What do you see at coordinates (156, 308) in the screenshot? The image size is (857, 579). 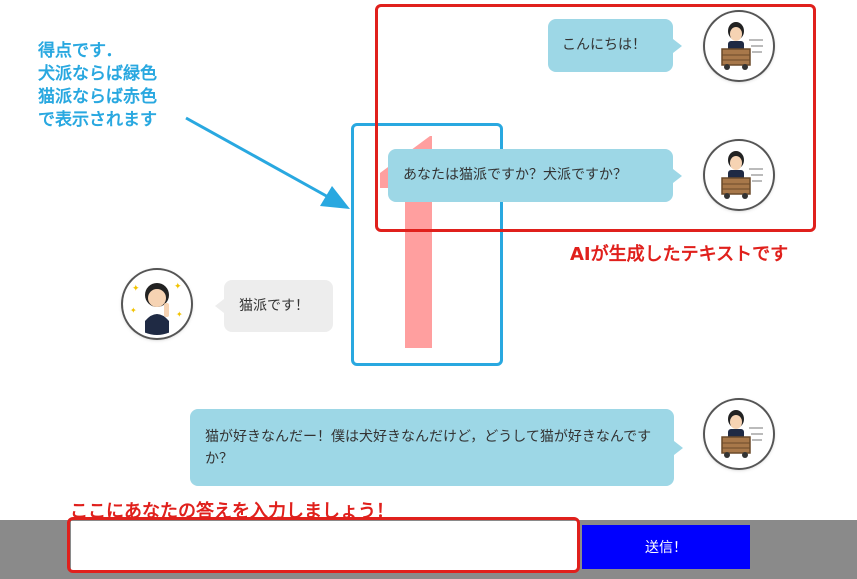 I see `woman-pointing-icon: ✦ ✦ ✦ ✦` at bounding box center [156, 308].